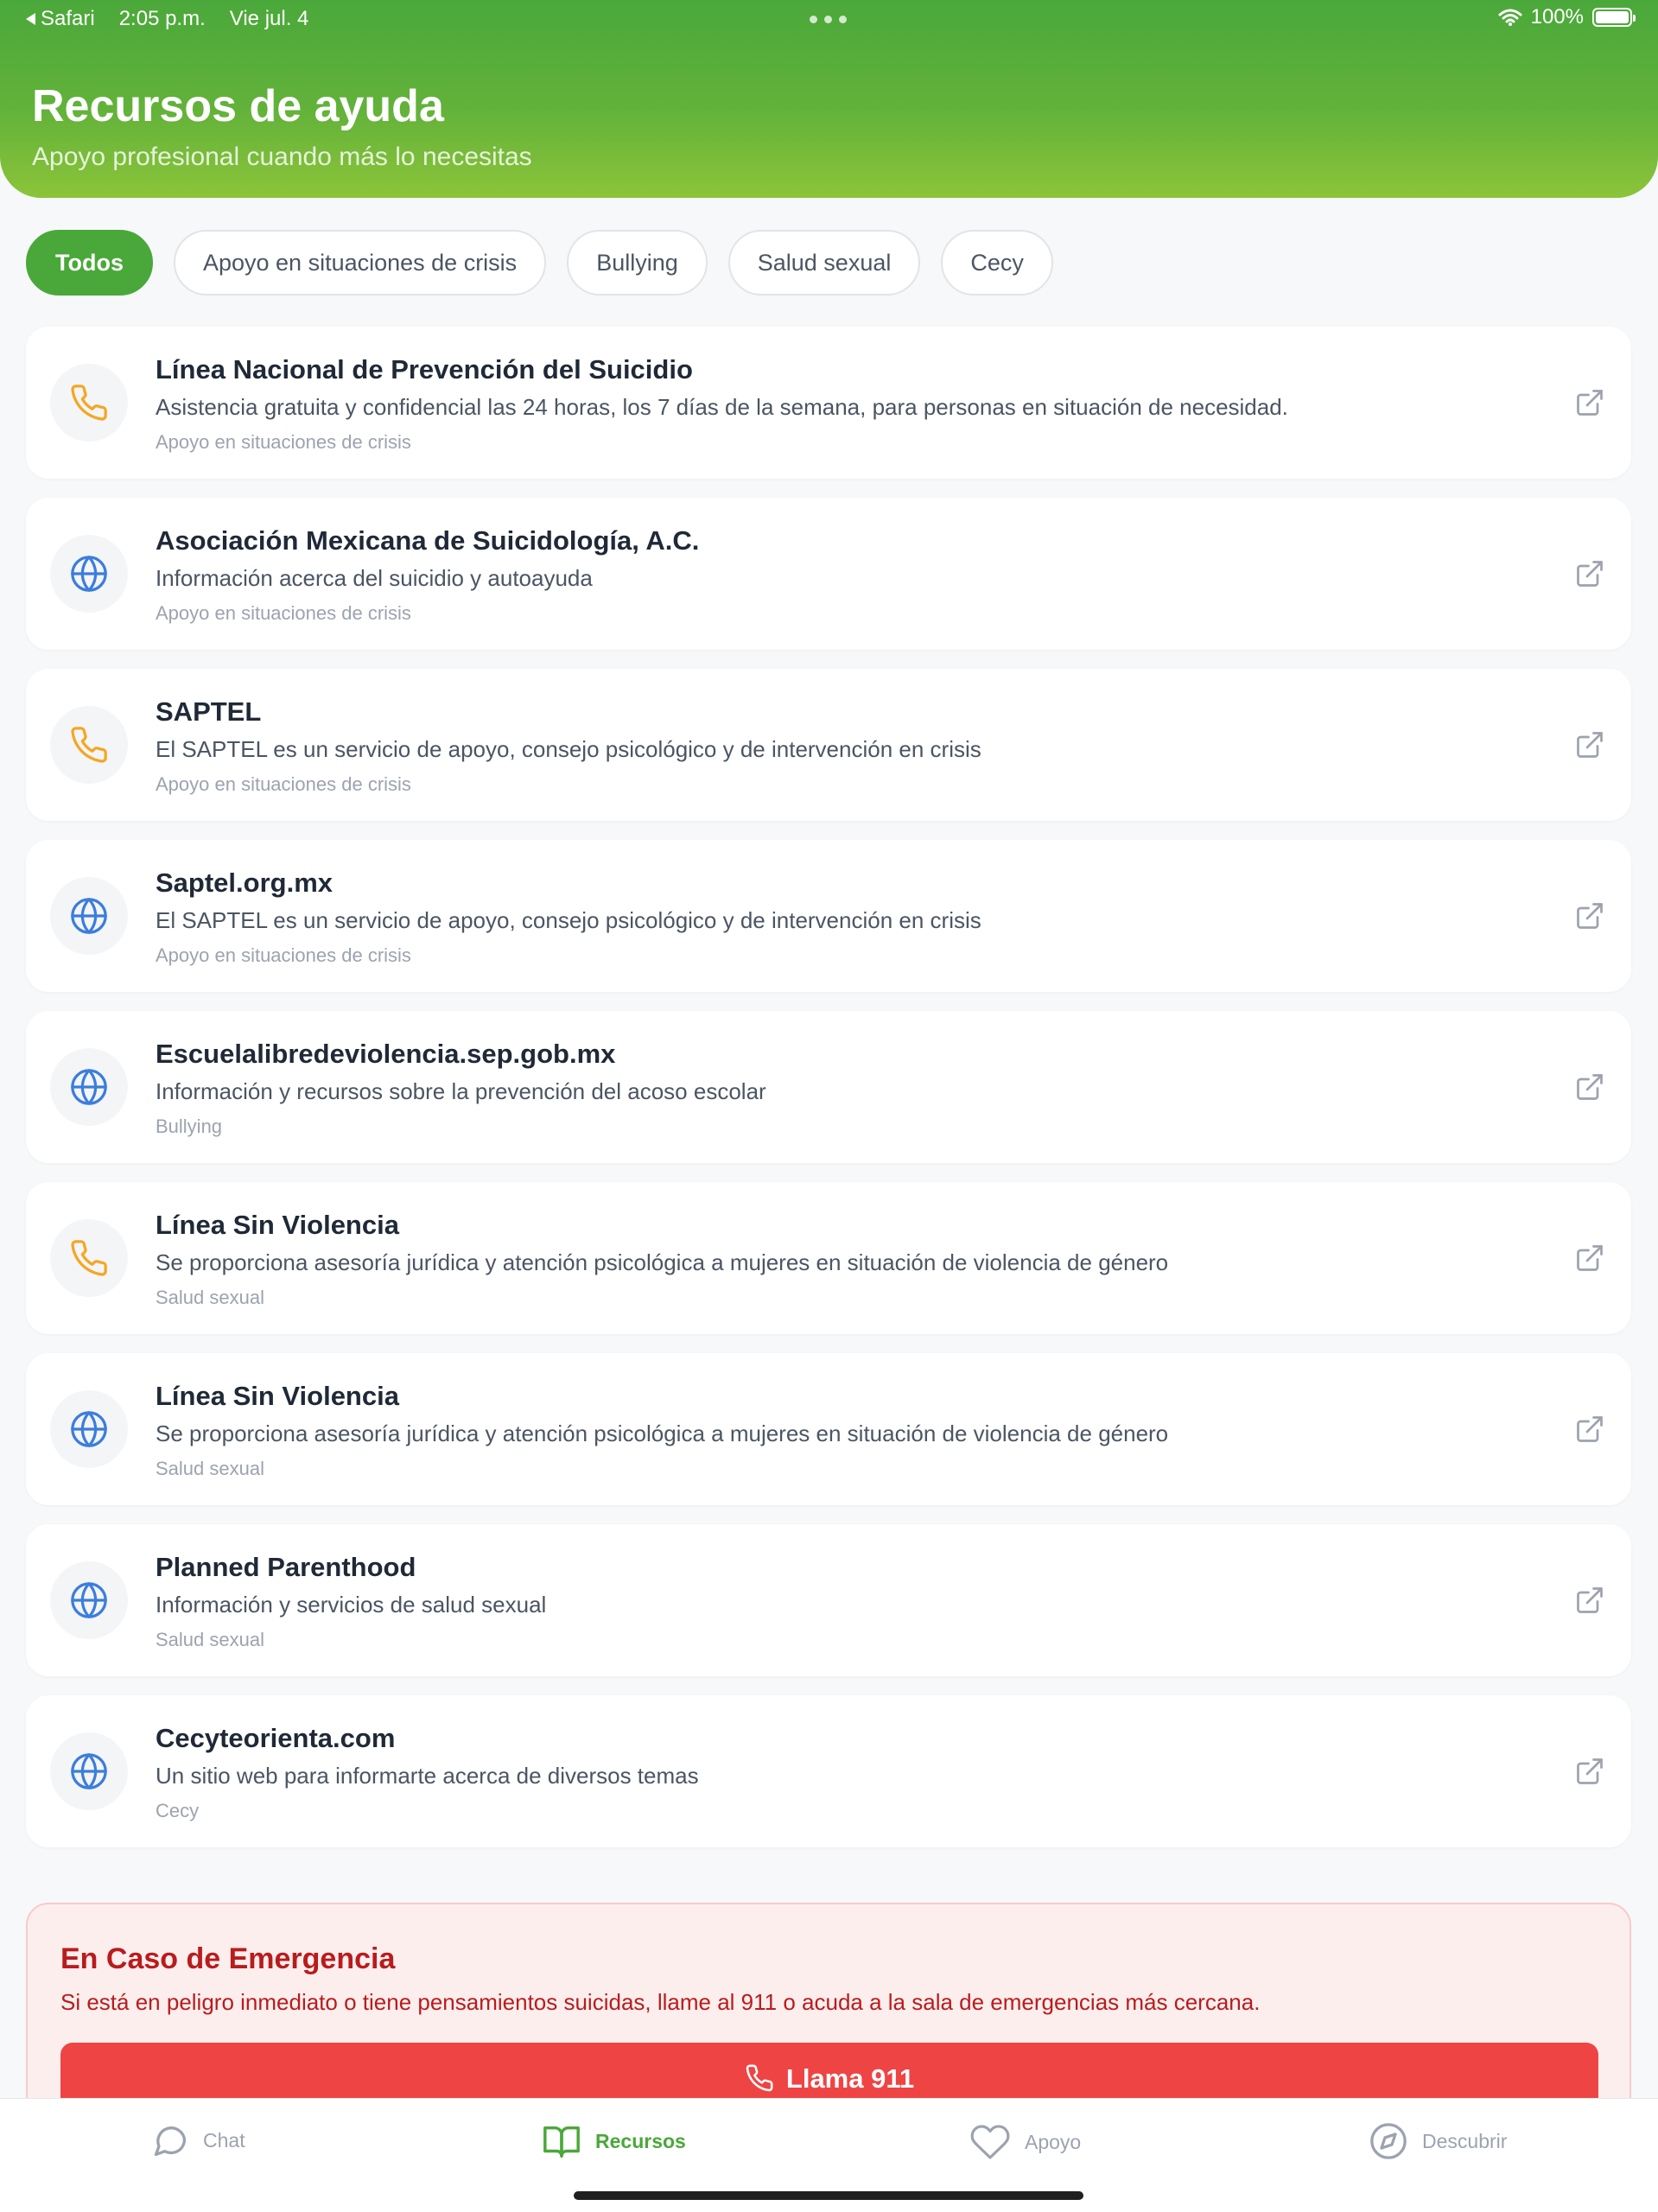  I want to click on back-app-label: Safari, so click(68, 18).